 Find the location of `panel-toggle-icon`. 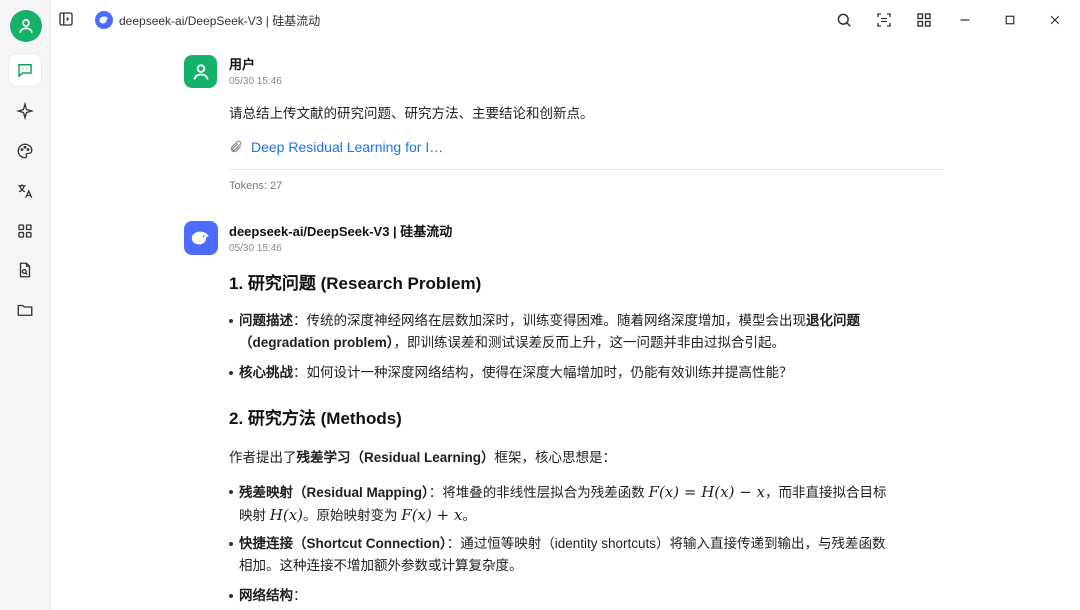

panel-toggle-icon is located at coordinates (66, 19).